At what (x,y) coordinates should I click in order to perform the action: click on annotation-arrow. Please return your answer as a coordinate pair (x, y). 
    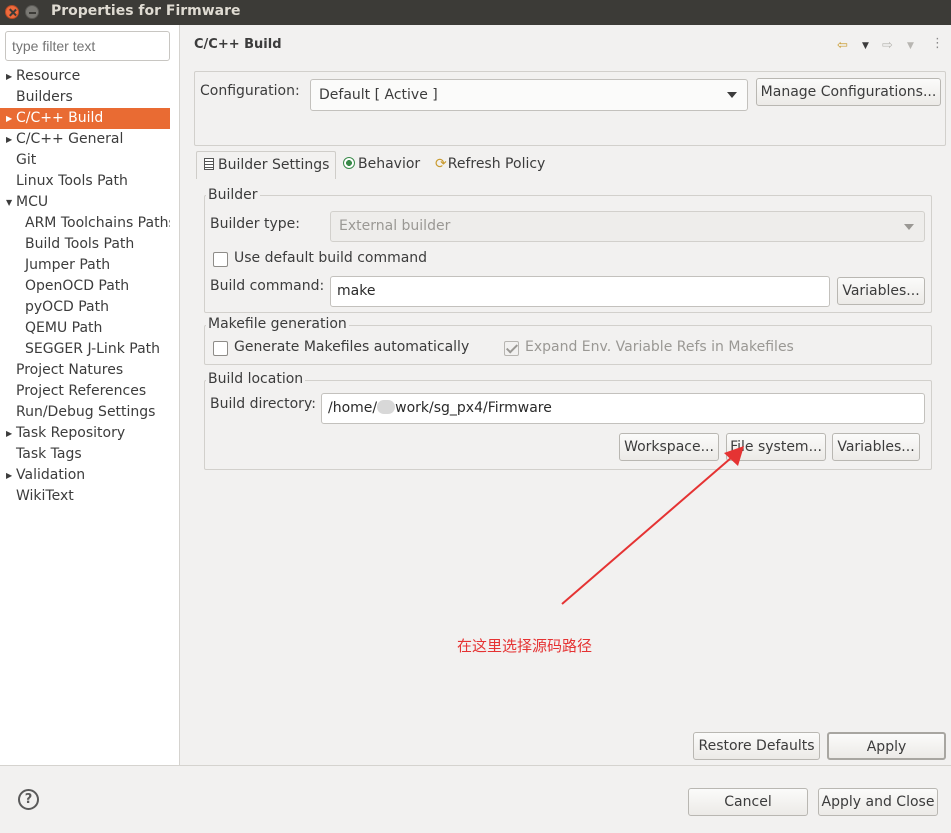
    Looking at the image, I should click on (652, 525).